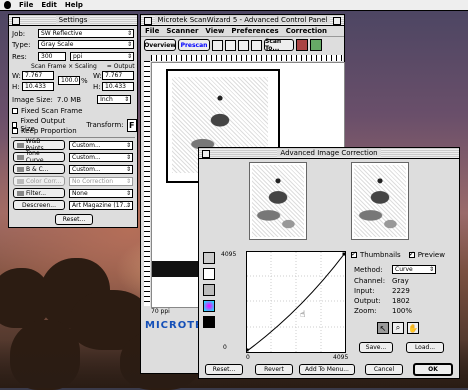  Describe the element at coordinates (118, 86) in the screenshot. I see `output-height-field: 10.433` at that location.